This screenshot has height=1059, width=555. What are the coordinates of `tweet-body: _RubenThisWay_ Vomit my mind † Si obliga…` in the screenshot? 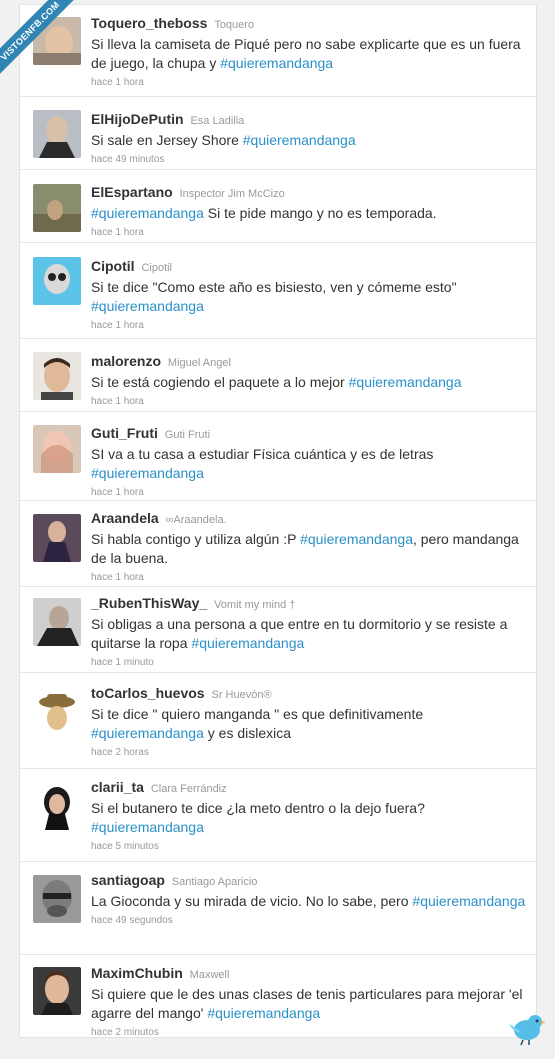 It's located at (309, 632).